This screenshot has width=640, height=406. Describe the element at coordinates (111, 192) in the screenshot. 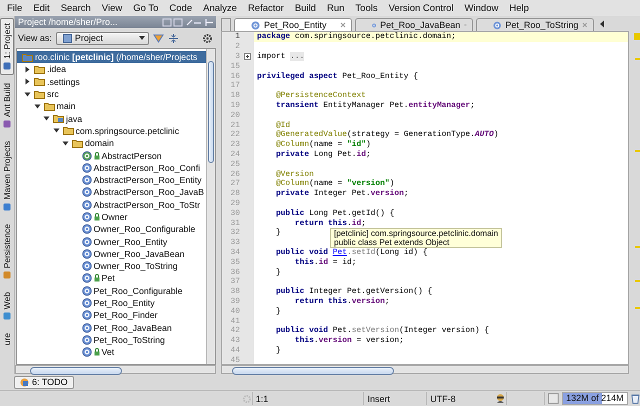

I see `tree-item: AbstractPerson_Roo_JavaB` at that location.